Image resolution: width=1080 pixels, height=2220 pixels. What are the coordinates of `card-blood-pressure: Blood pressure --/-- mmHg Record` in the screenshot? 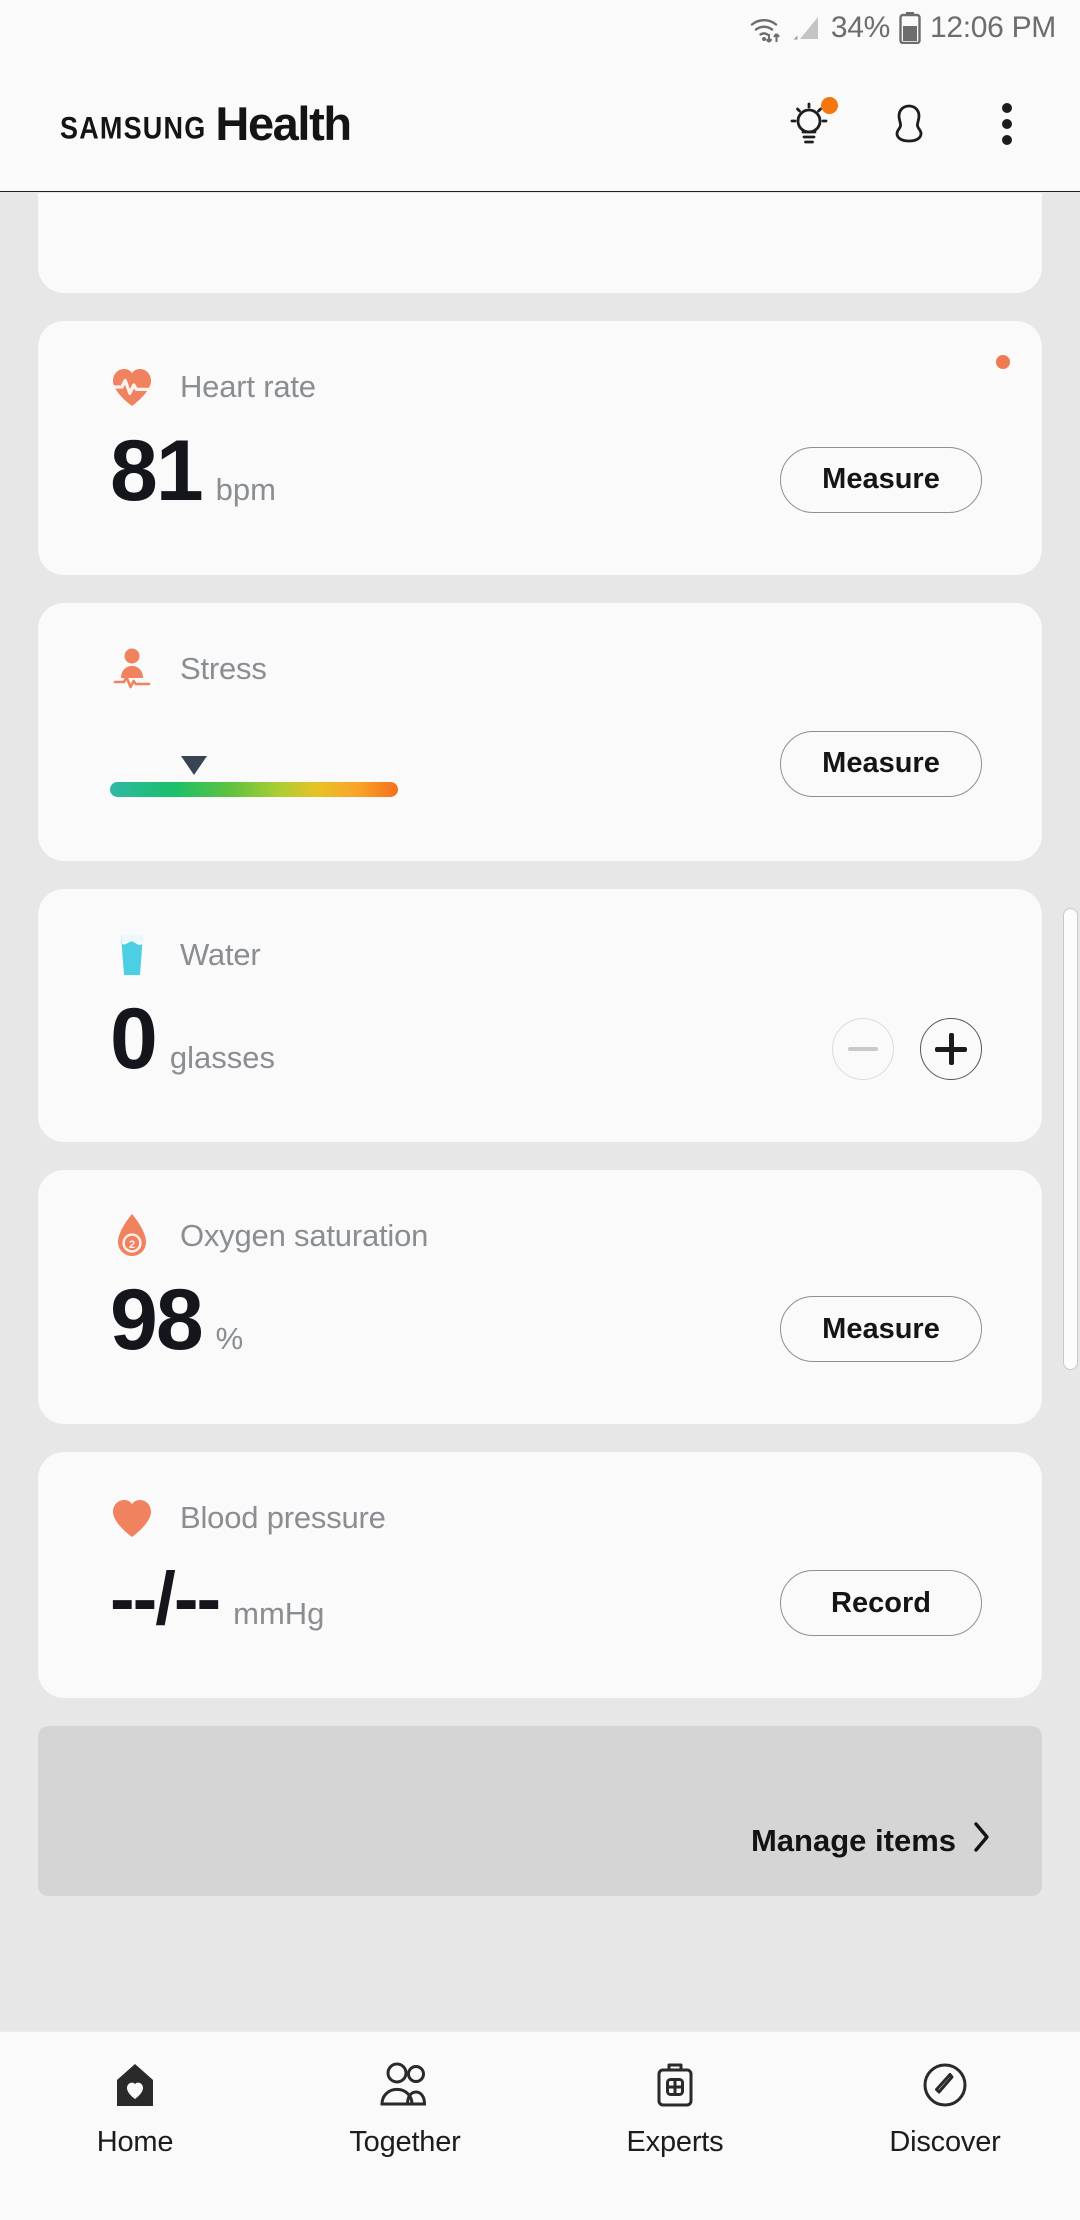 It's located at (540, 1575).